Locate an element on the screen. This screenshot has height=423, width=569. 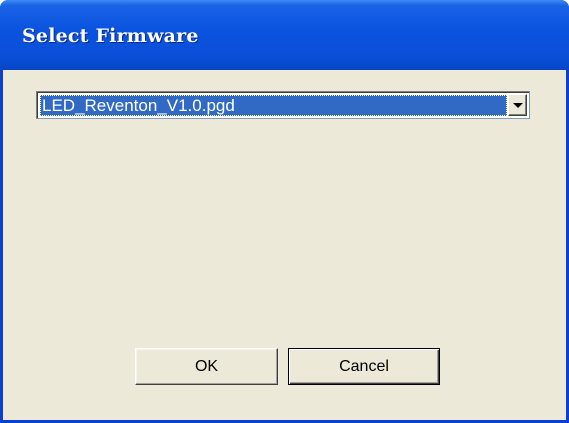
firmware-select: LED_Reventon_V1.0.pgd is located at coordinates (283, 105).